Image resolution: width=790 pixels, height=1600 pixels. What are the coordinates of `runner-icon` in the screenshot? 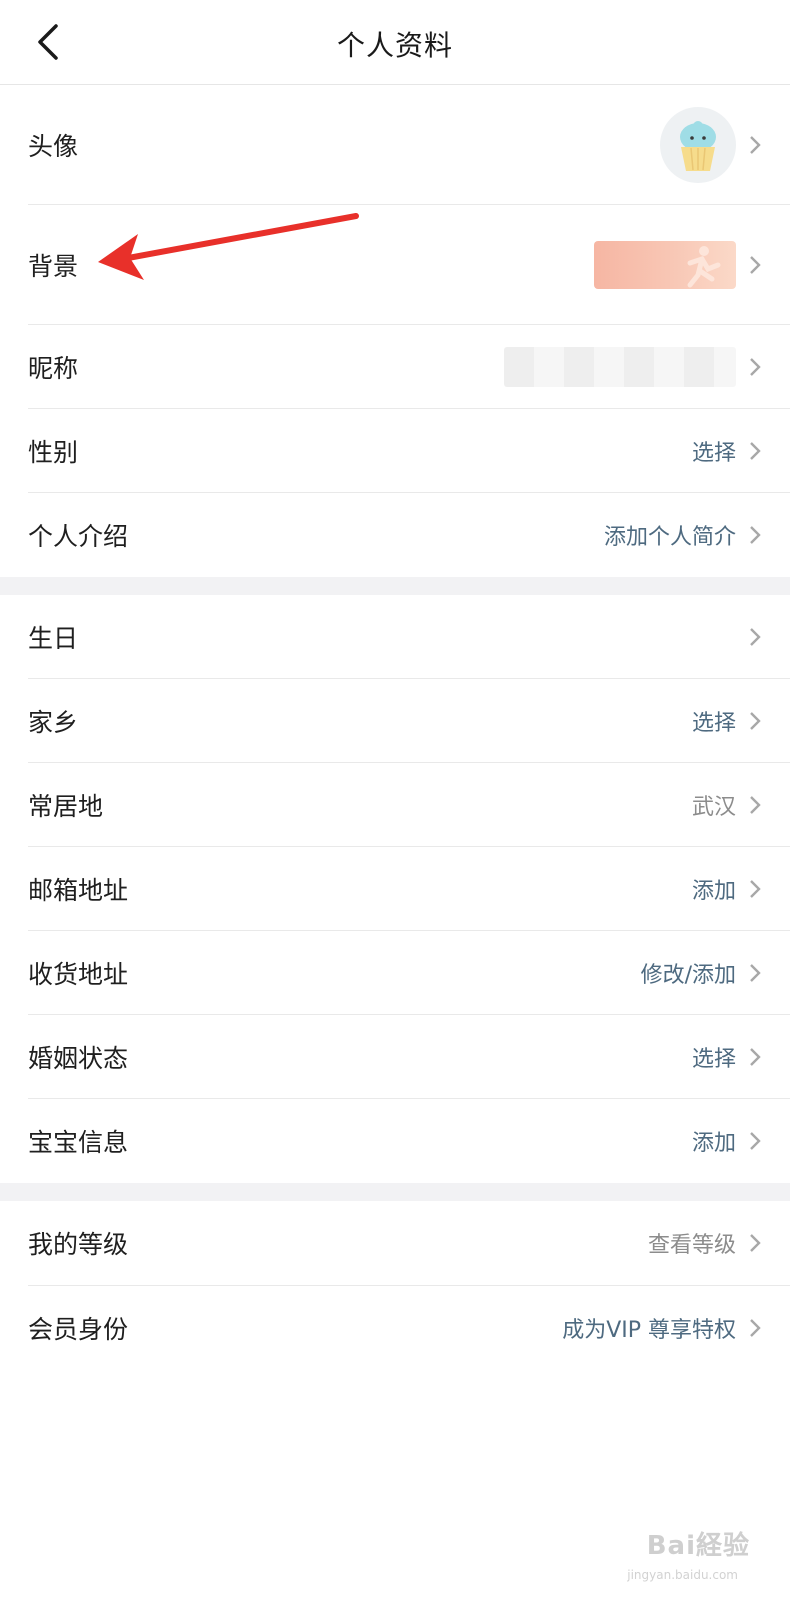 It's located at (704, 266).